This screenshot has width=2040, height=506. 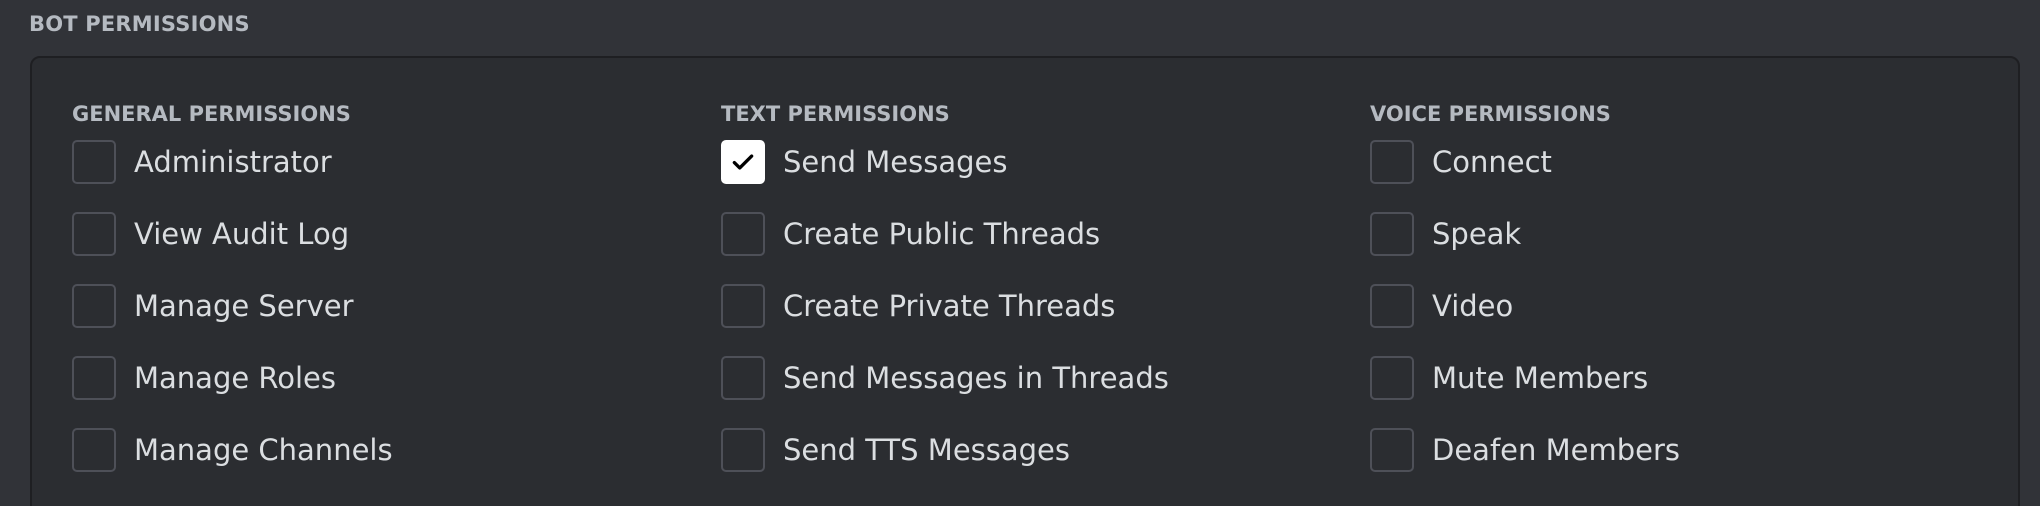 What do you see at coordinates (1490, 114) in the screenshot?
I see `column-title-voice: VOICE PERMISSIONS` at bounding box center [1490, 114].